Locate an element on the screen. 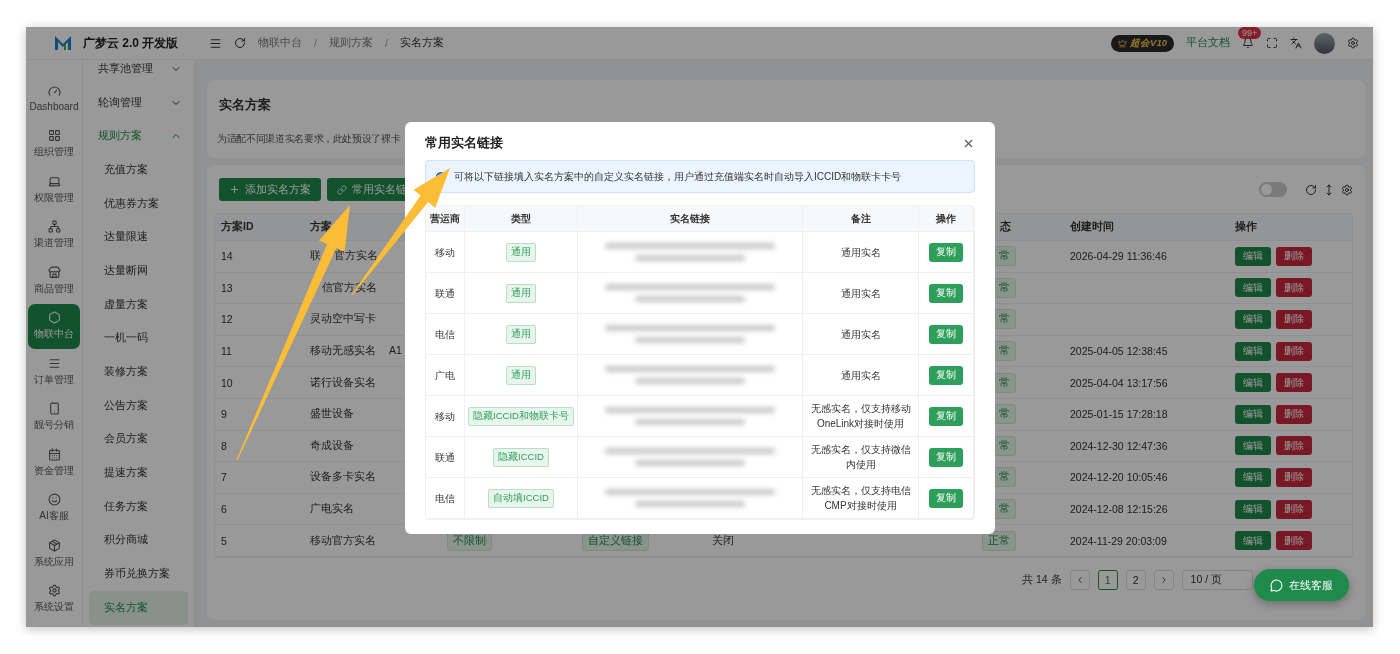 Image resolution: width=1400 pixels, height=654 pixels. menu-item: 积分商城 is located at coordinates (138, 540).